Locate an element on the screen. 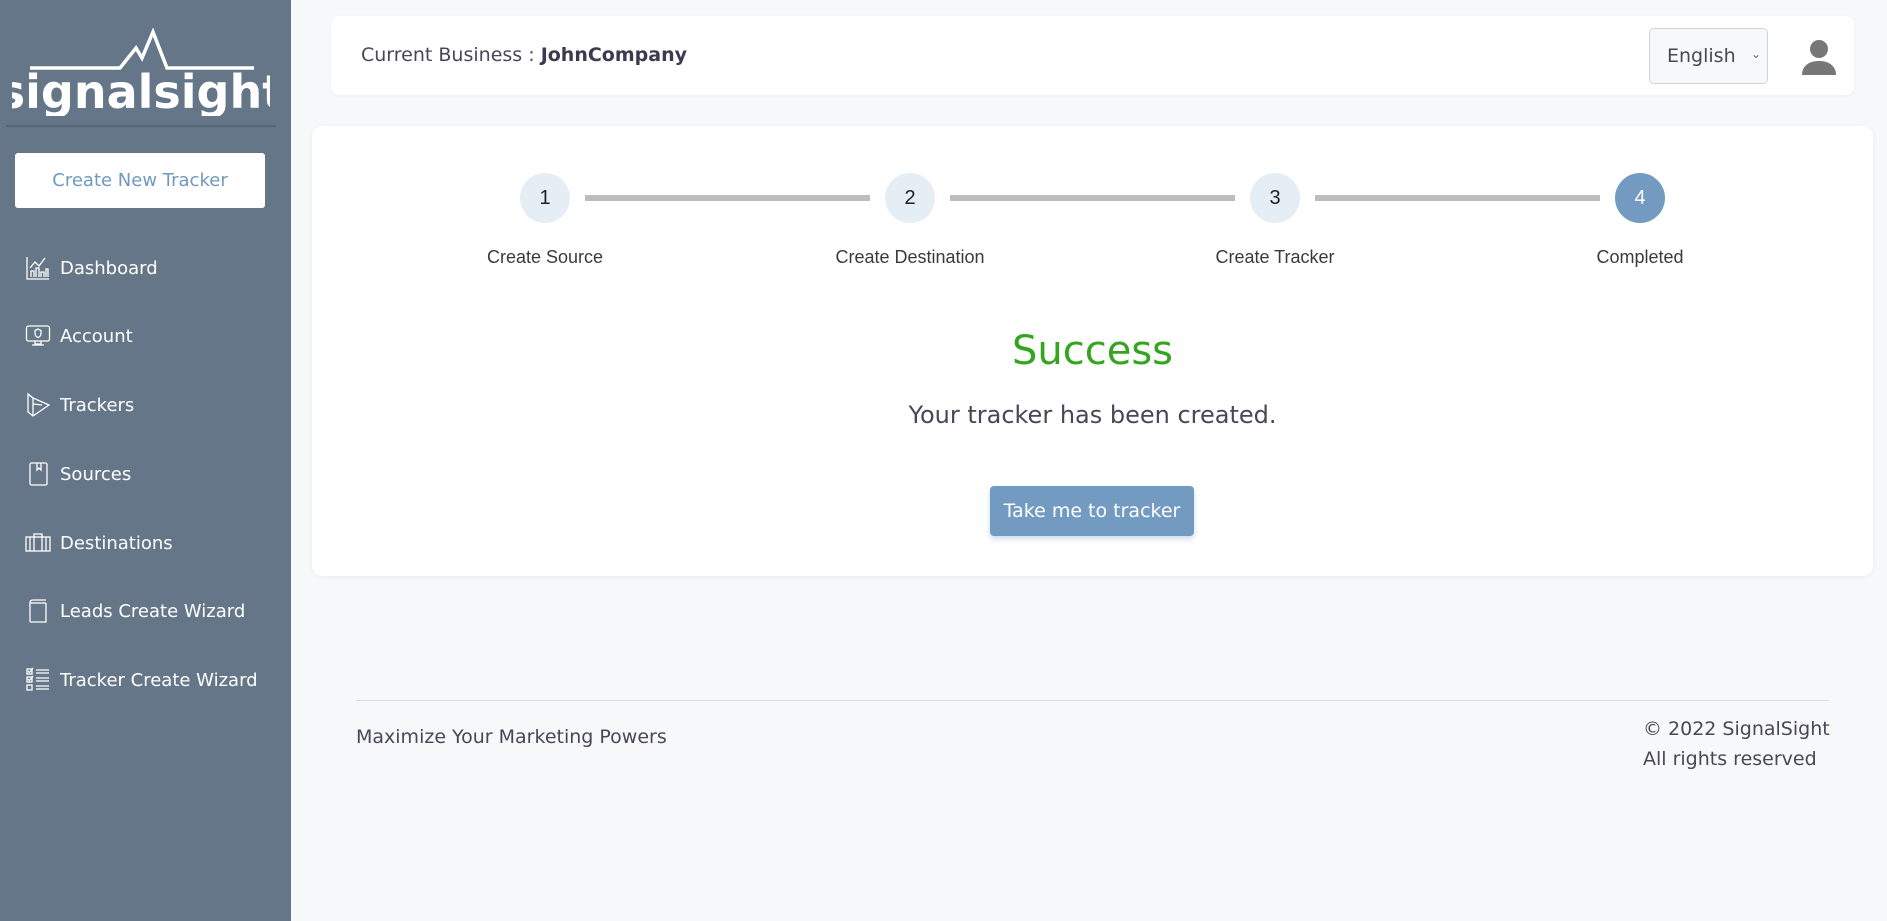  book-icon is located at coordinates (38, 611).